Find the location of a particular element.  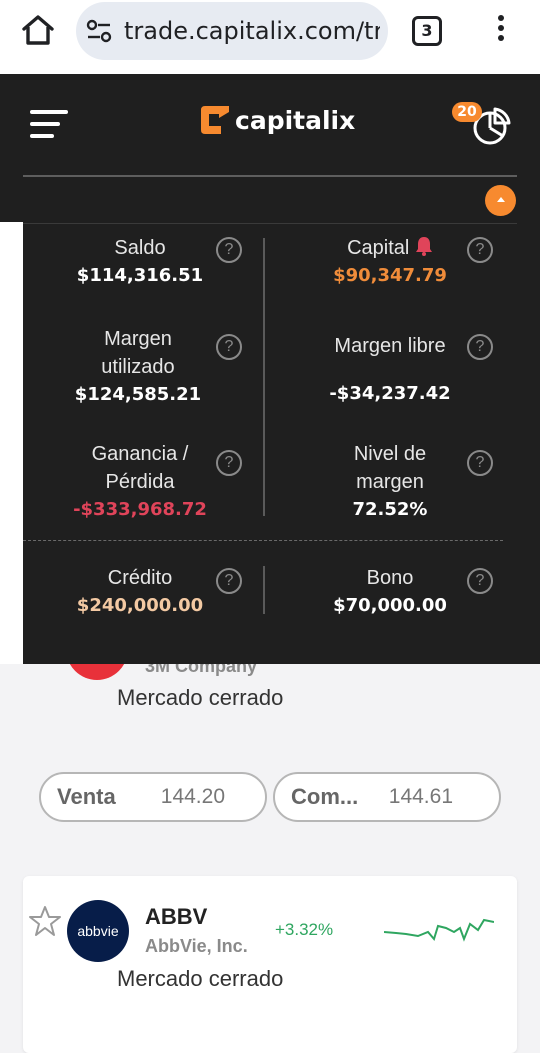

more-options-icon is located at coordinates (501, 31).